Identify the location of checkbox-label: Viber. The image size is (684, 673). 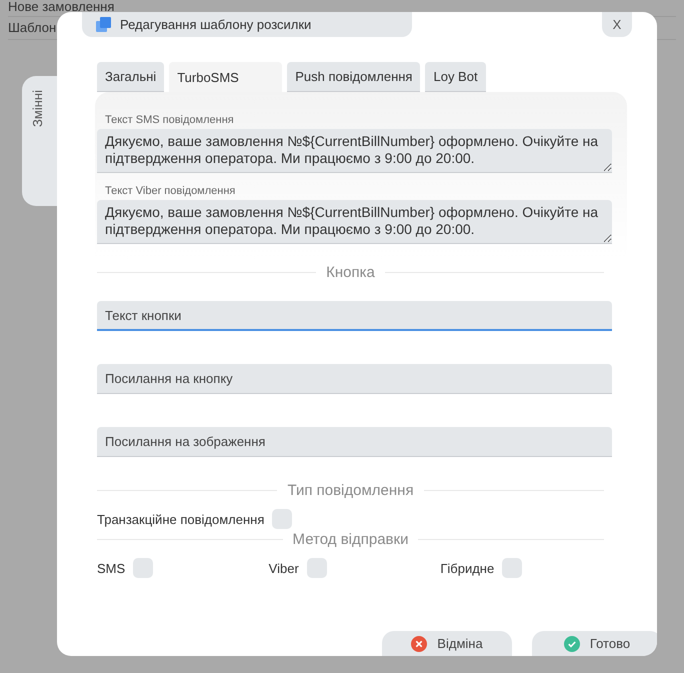
(283, 568).